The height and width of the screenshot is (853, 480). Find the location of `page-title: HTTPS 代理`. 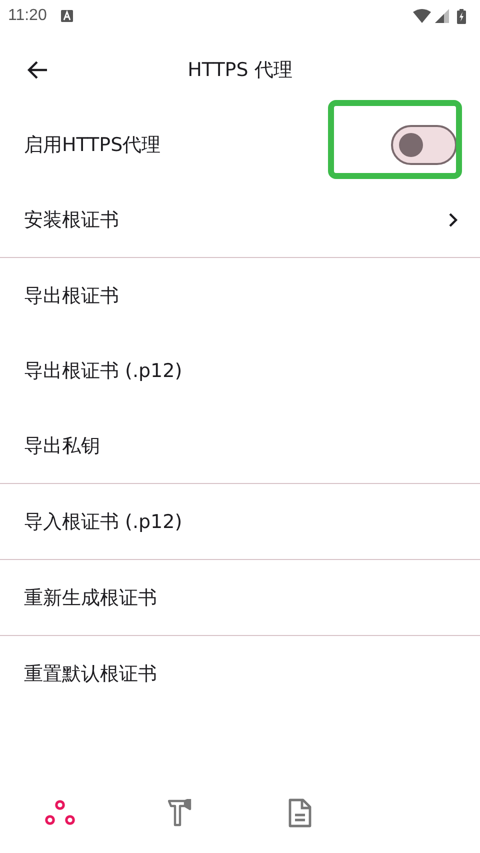

page-title: HTTPS 代理 is located at coordinates (240, 70).